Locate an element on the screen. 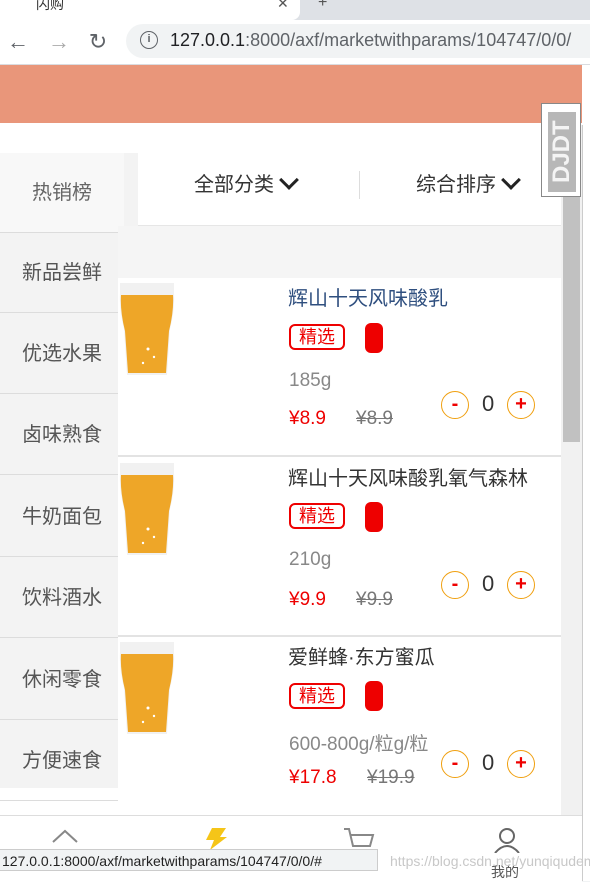  scrollbar-thumb is located at coordinates (571, 311).